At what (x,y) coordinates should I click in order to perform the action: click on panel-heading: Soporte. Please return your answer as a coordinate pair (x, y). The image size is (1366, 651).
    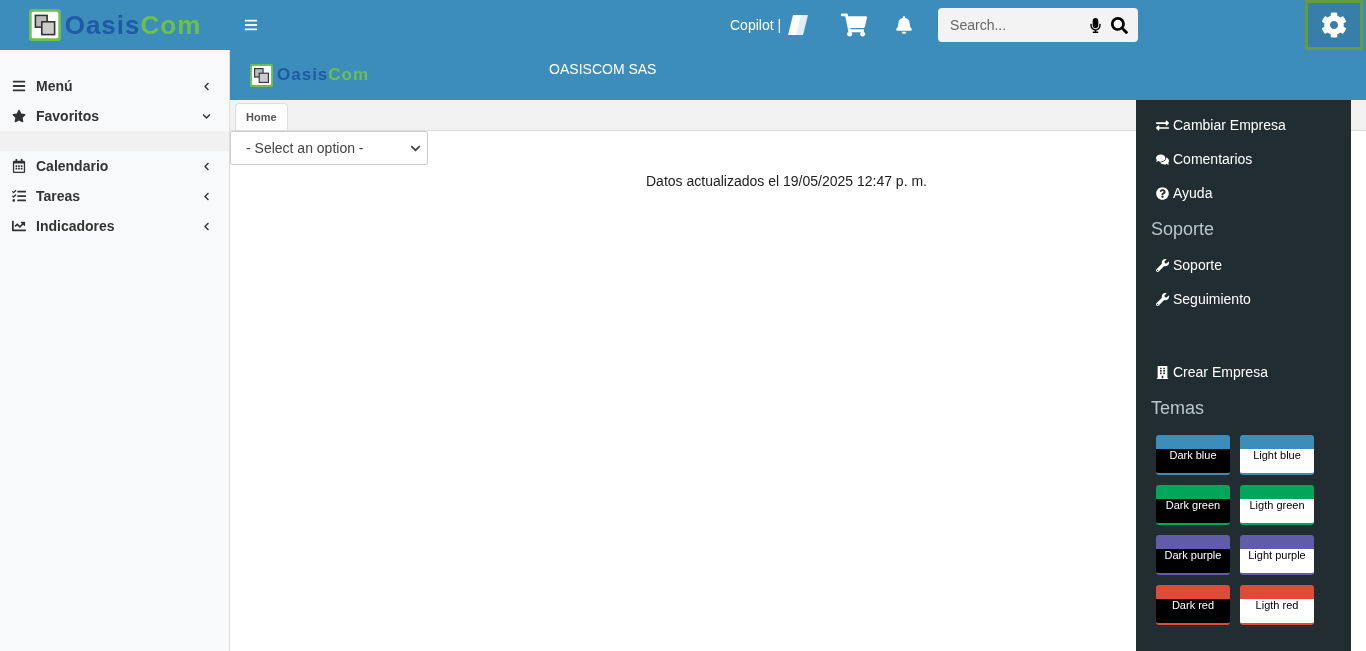
    Looking at the image, I should click on (1183, 229).